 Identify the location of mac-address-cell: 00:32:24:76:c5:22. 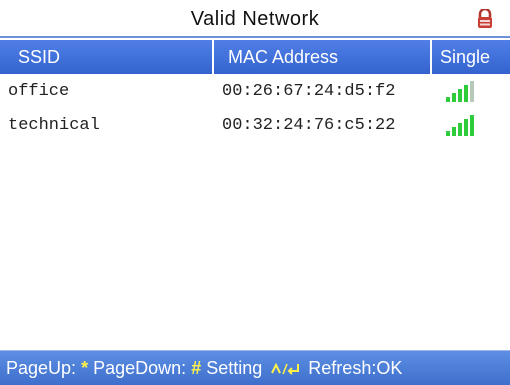
(309, 125).